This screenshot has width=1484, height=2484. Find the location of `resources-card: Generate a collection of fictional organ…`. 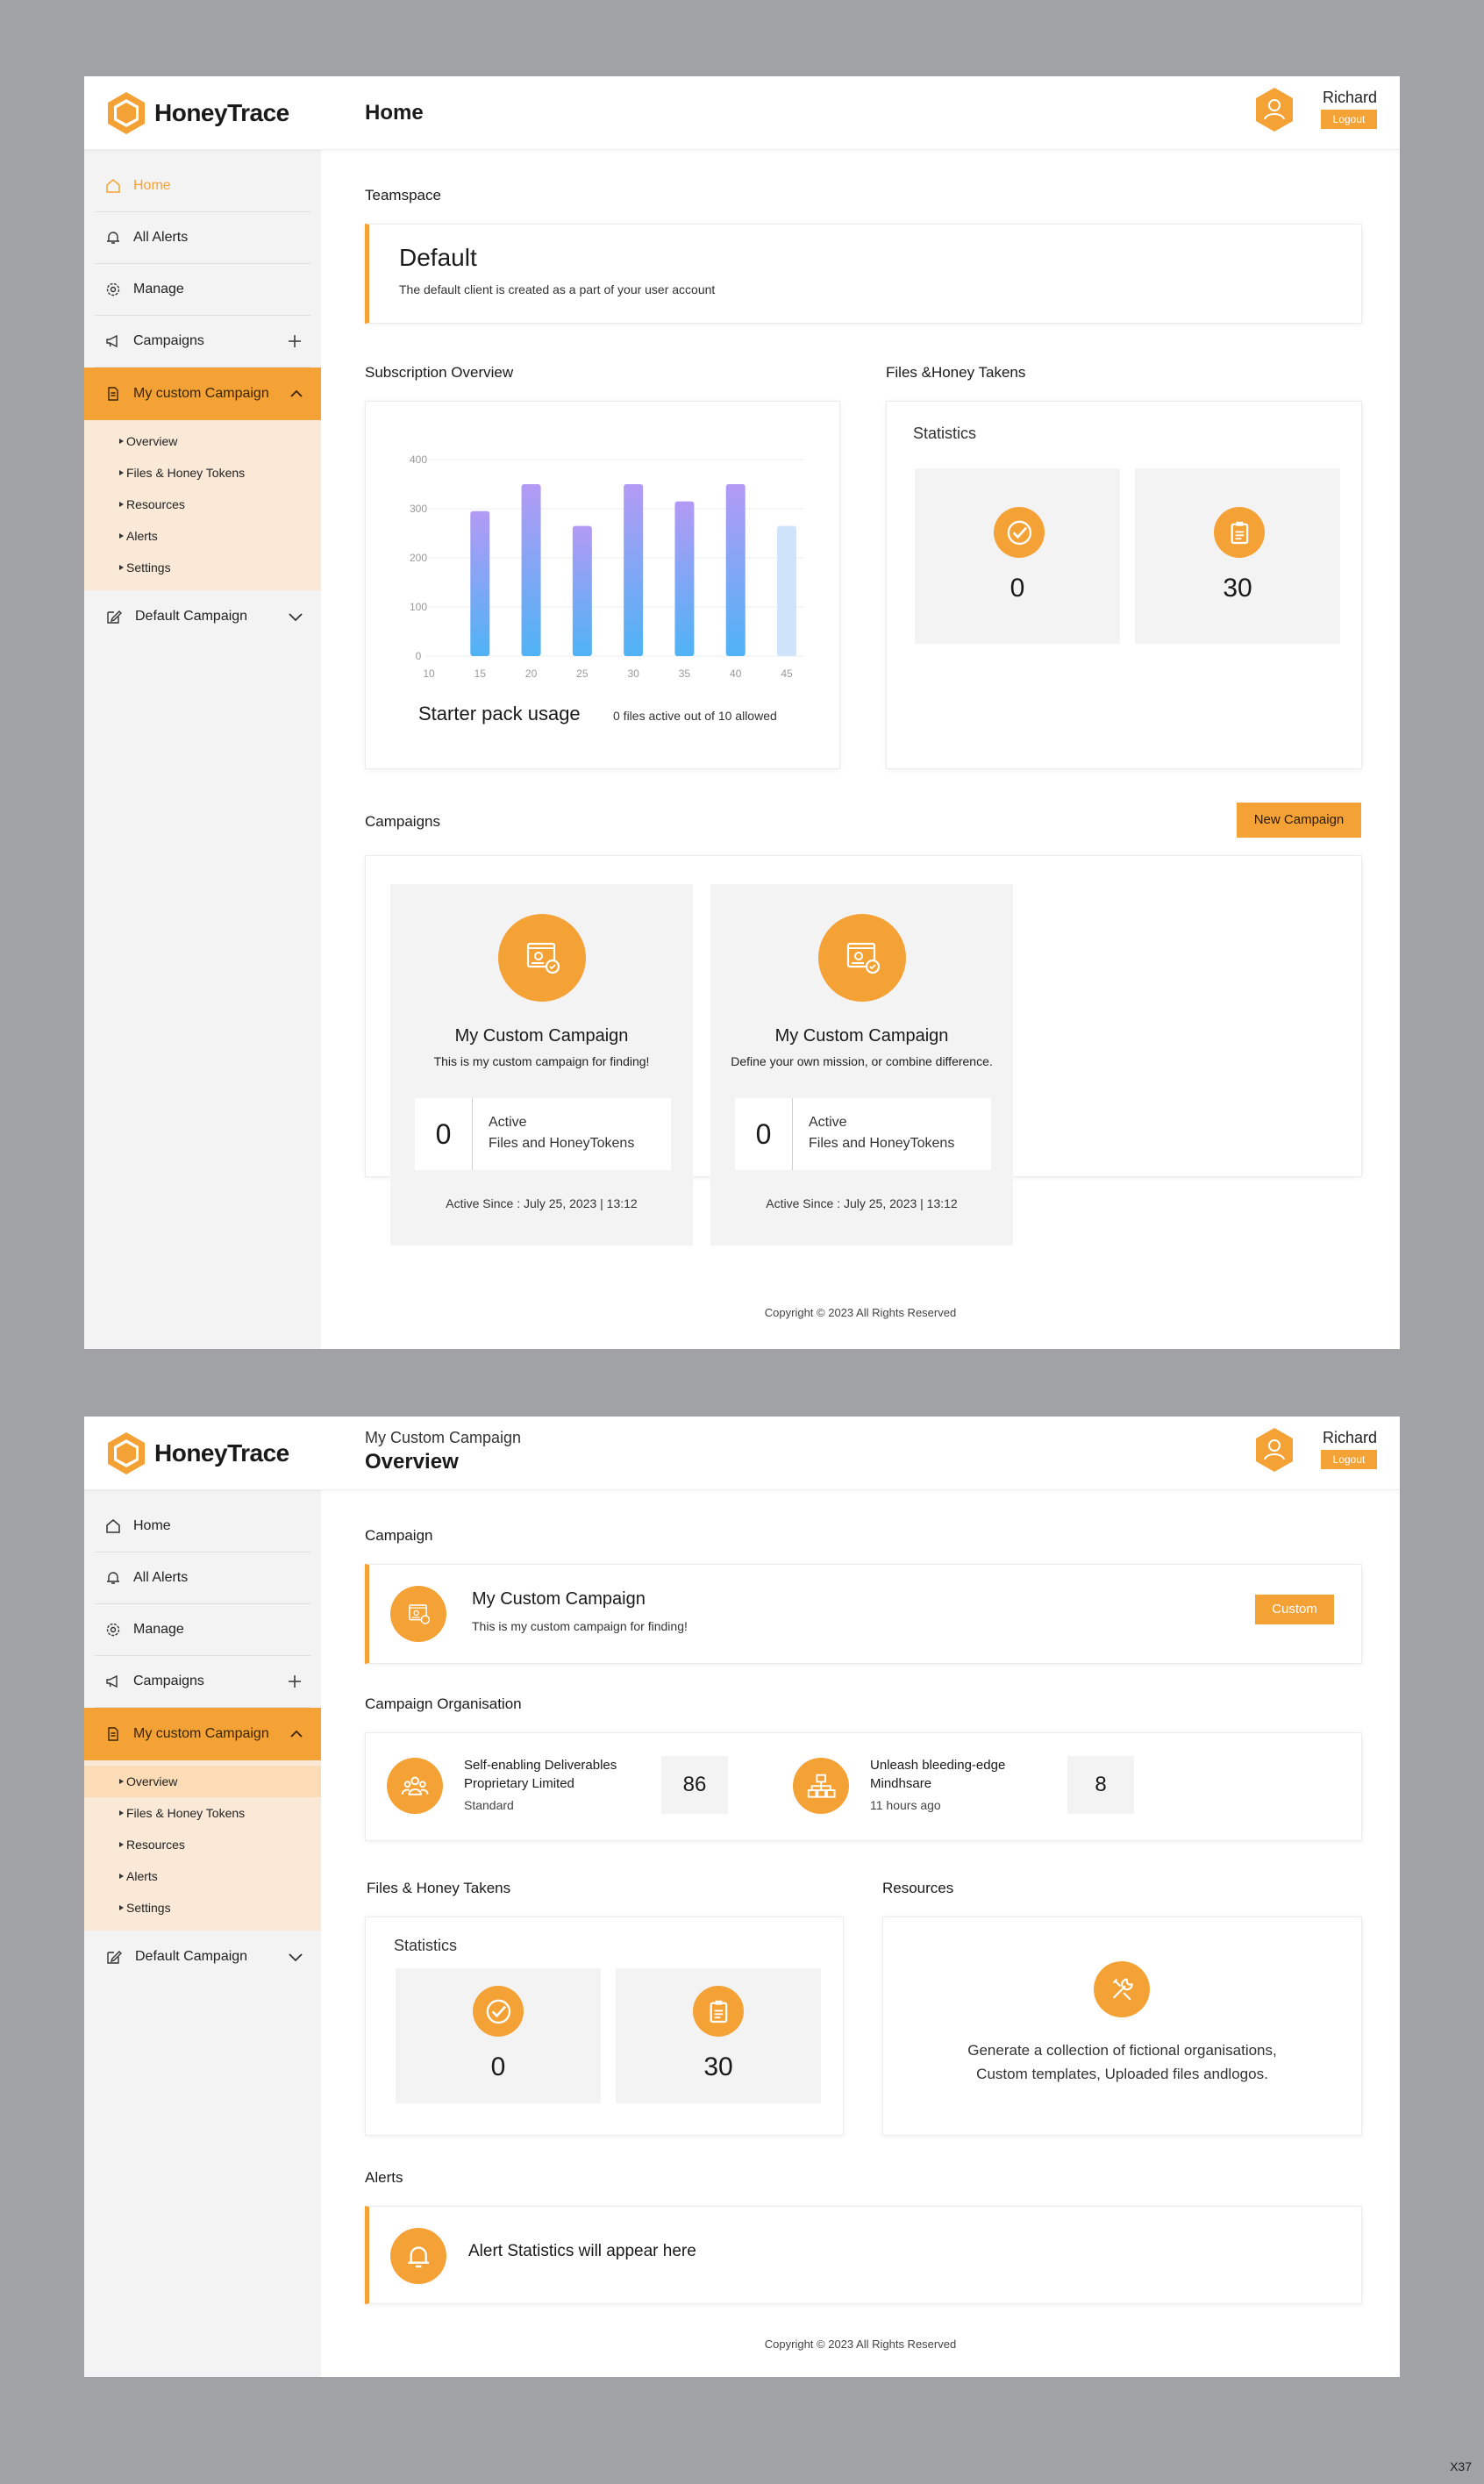

resources-card: Generate a collection of fictional organ… is located at coordinates (1122, 2026).